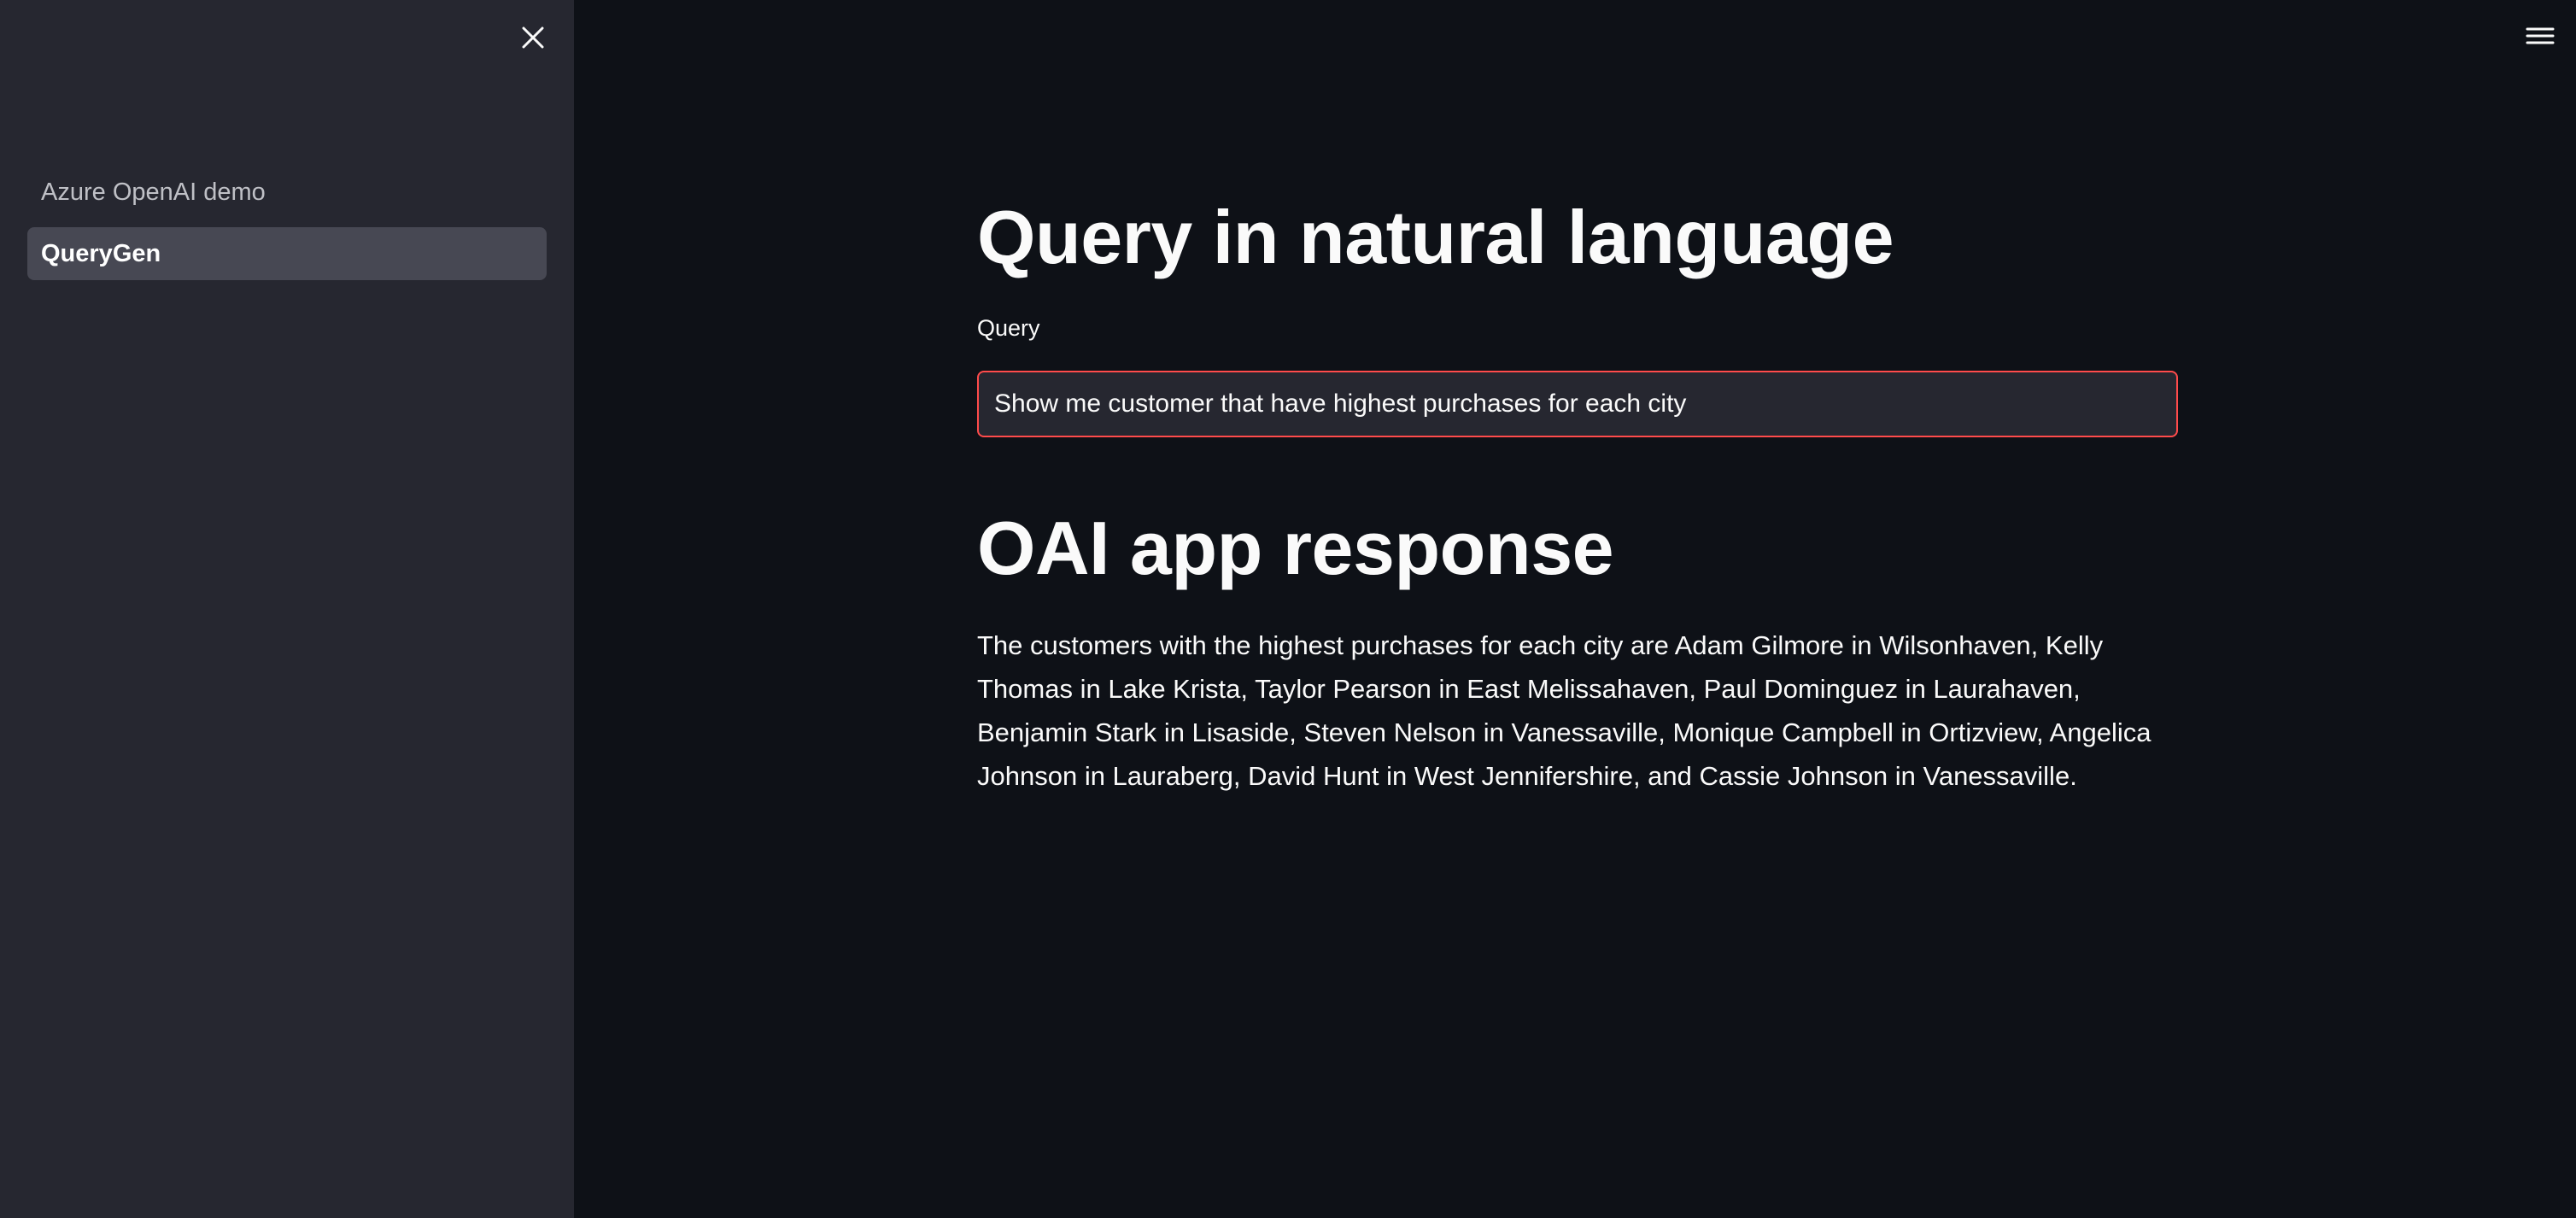  I want to click on sidebar-item-label: QueryGen, so click(101, 253).